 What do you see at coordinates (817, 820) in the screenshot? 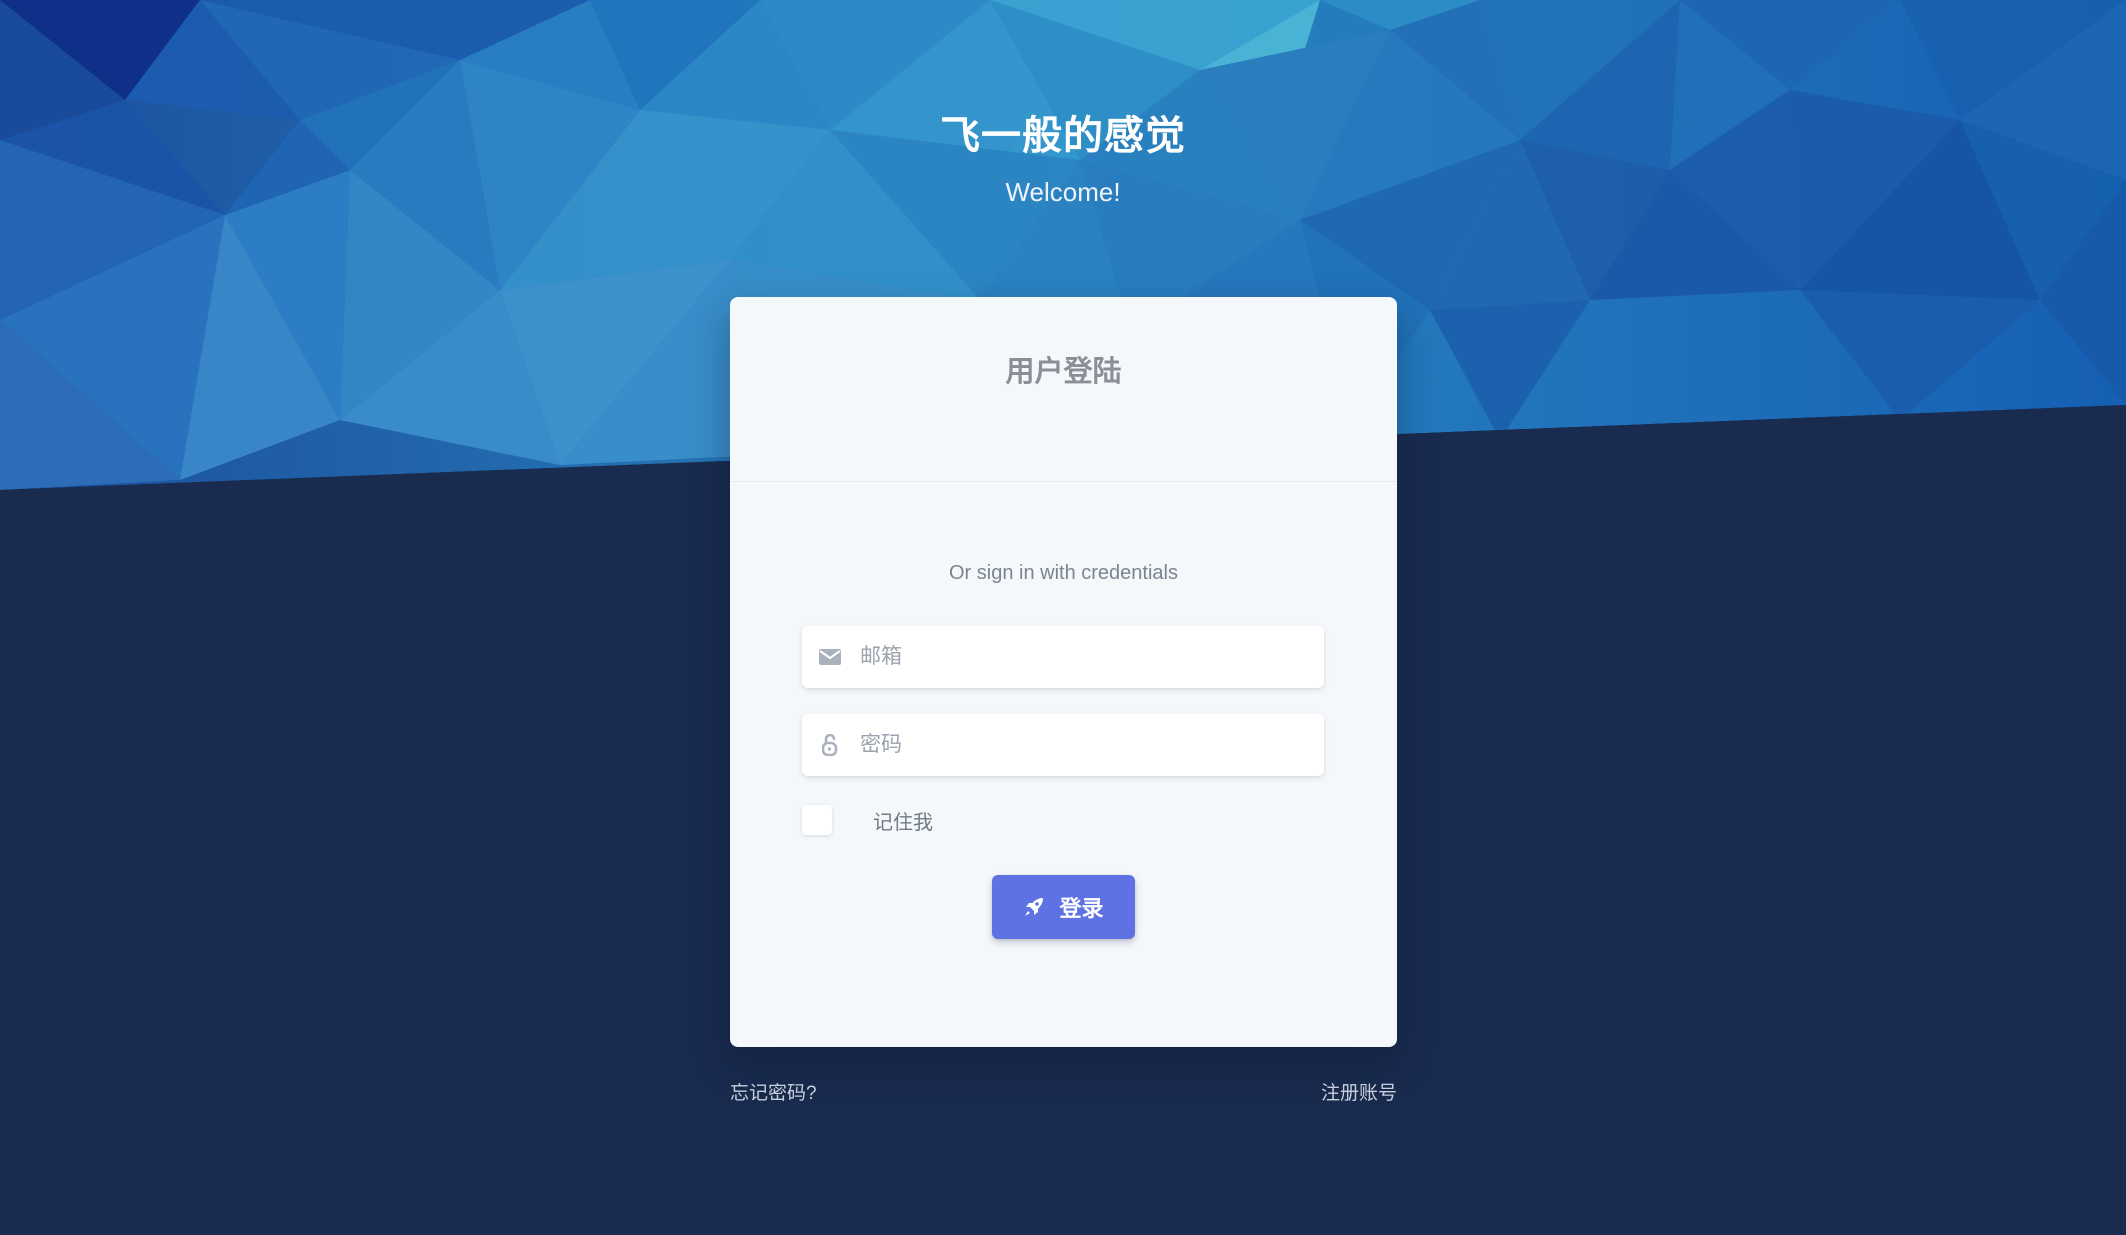
I see `remember-me-checkbox` at bounding box center [817, 820].